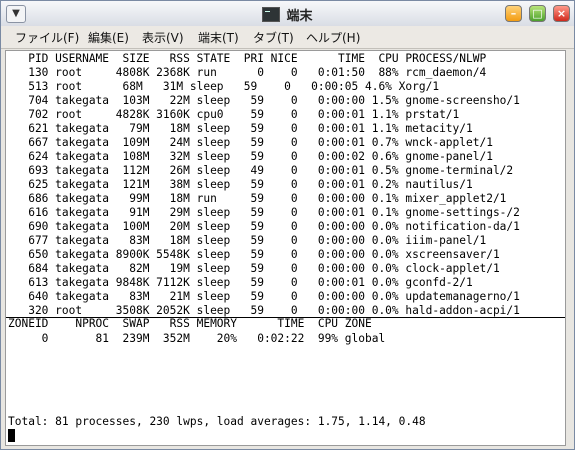  I want to click on menu-terminal: 端末(T), so click(218, 37).